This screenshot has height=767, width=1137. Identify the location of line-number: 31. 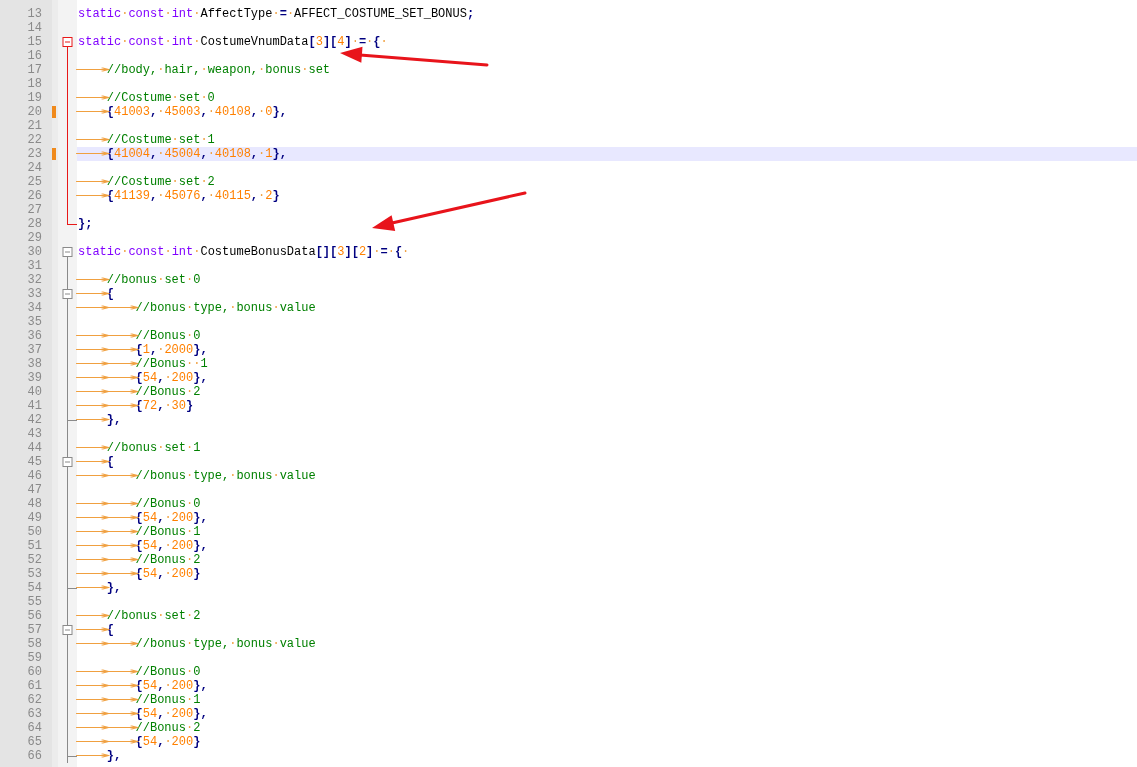
(34, 266).